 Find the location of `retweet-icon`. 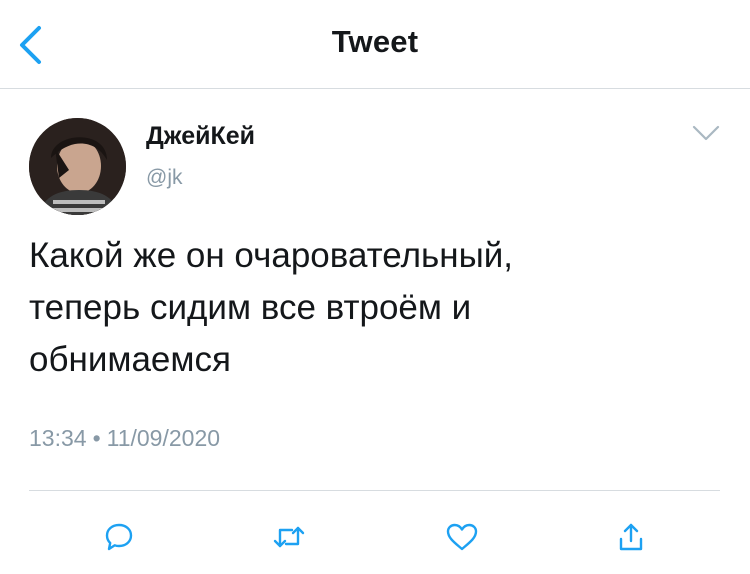

retweet-icon is located at coordinates (289, 537).